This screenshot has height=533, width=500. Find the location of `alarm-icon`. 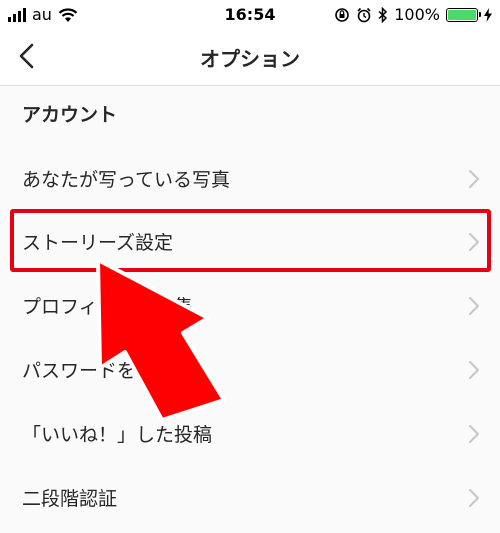

alarm-icon is located at coordinates (364, 14).